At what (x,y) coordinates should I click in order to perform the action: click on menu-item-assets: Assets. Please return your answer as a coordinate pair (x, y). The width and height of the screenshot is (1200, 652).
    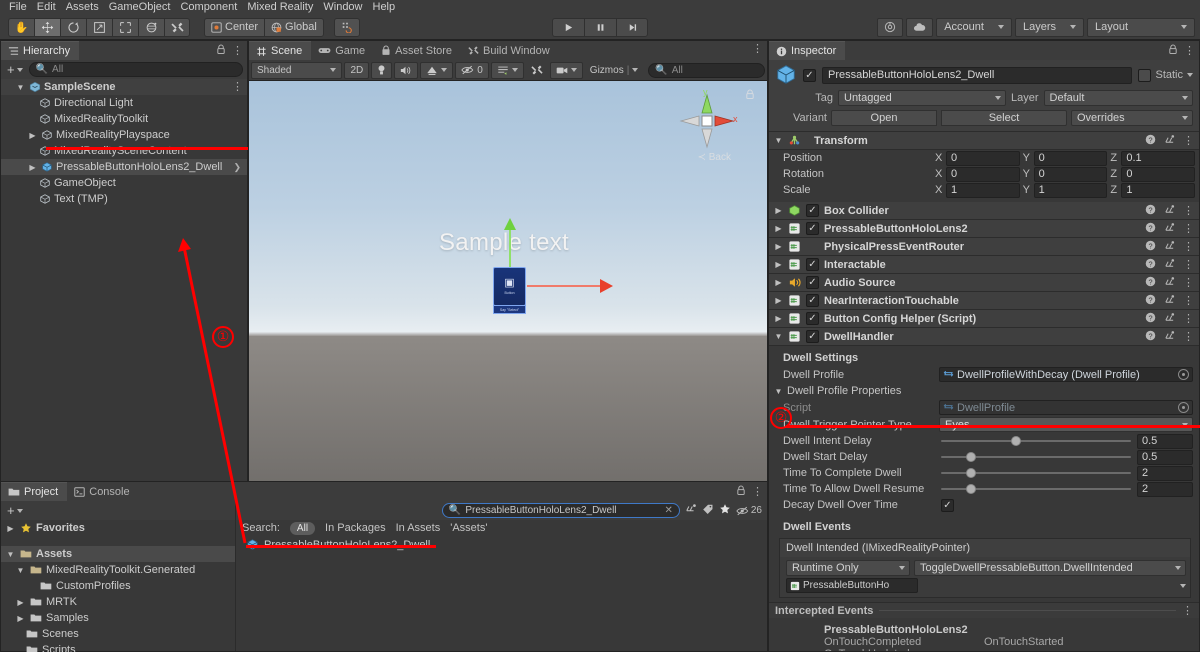
    Looking at the image, I should click on (82, 7).